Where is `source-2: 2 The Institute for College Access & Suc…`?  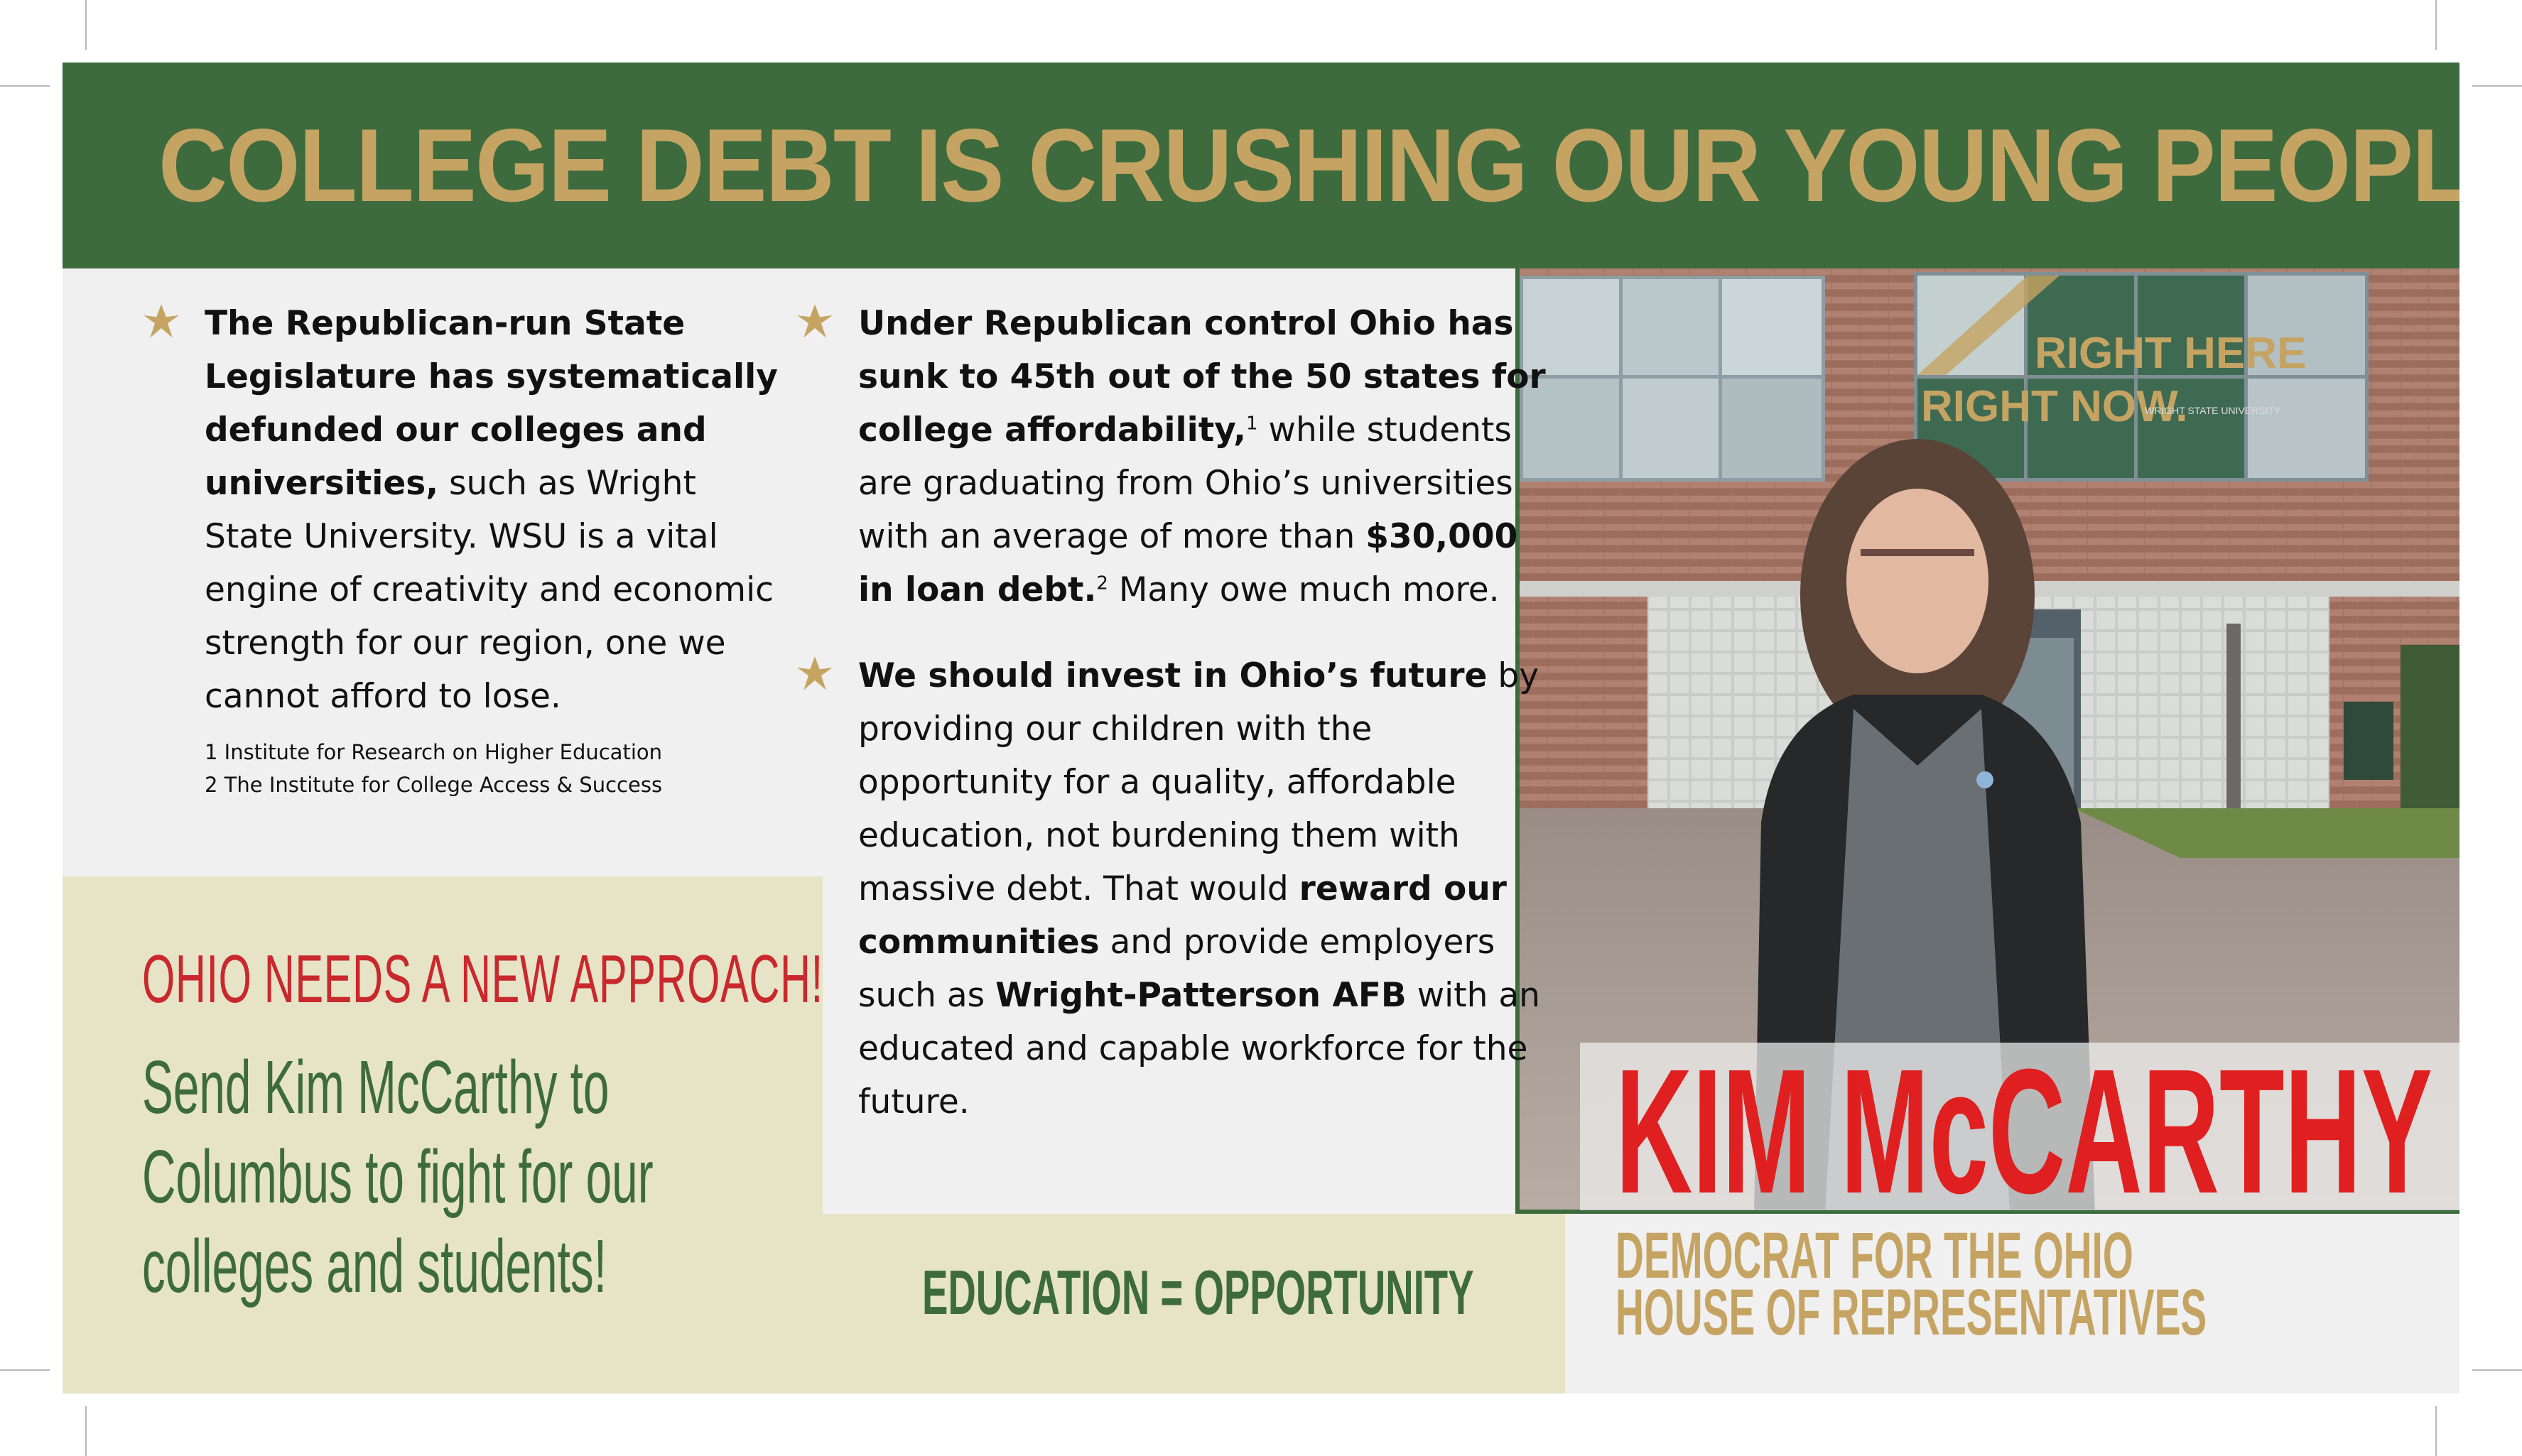 source-2: 2 The Institute for College Access & Suc… is located at coordinates (434, 785).